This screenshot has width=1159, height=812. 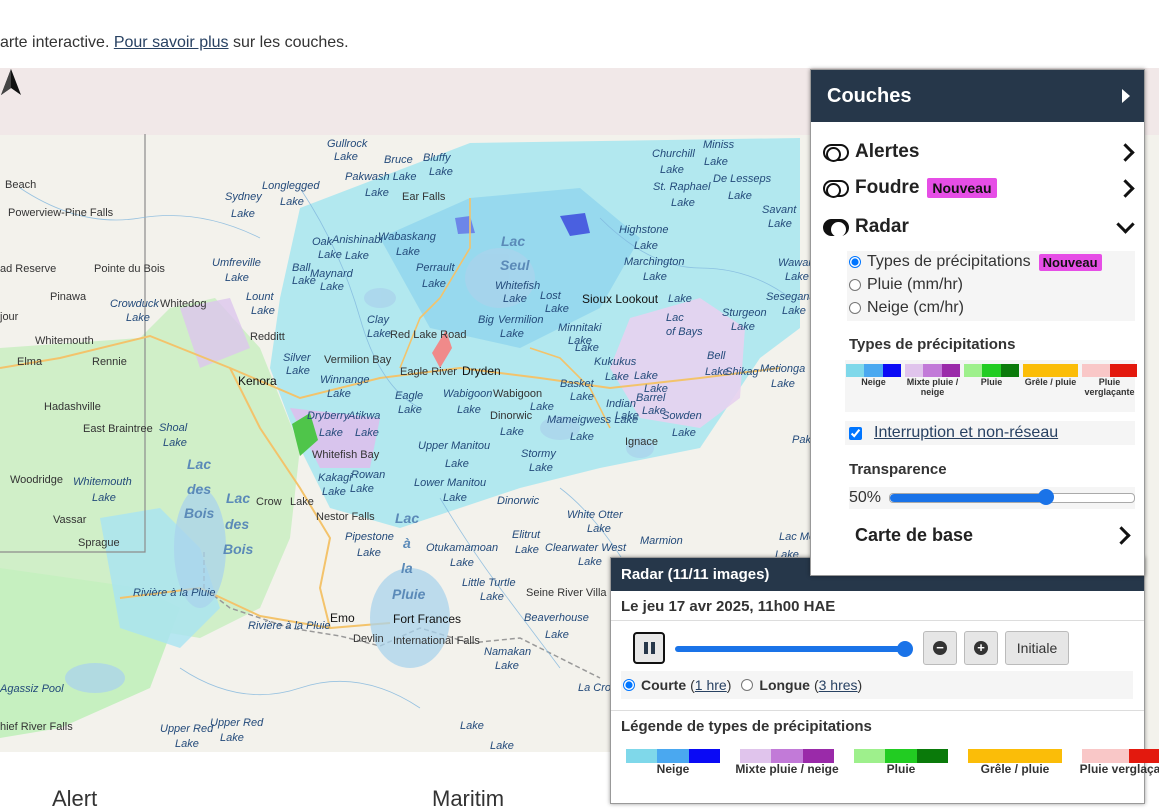 I want to click on legend-label: Mixte pluie / neige, so click(x=787, y=769).